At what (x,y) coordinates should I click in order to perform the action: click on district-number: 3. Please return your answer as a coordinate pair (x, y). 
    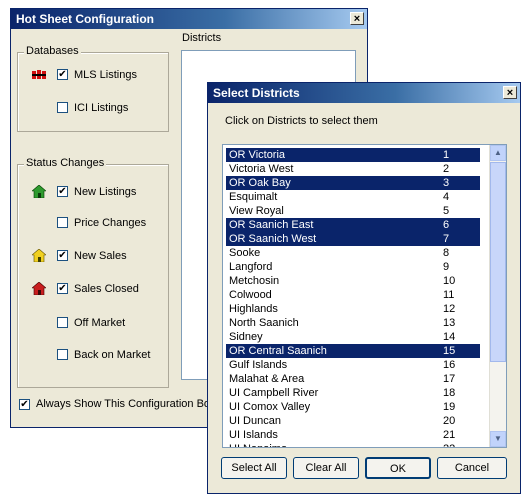
    Looking at the image, I should click on (446, 183).